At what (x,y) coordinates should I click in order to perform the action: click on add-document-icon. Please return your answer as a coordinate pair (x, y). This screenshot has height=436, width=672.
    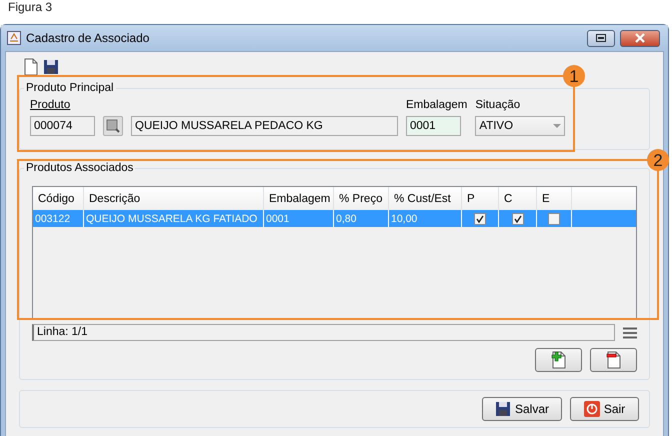
    Looking at the image, I should click on (558, 360).